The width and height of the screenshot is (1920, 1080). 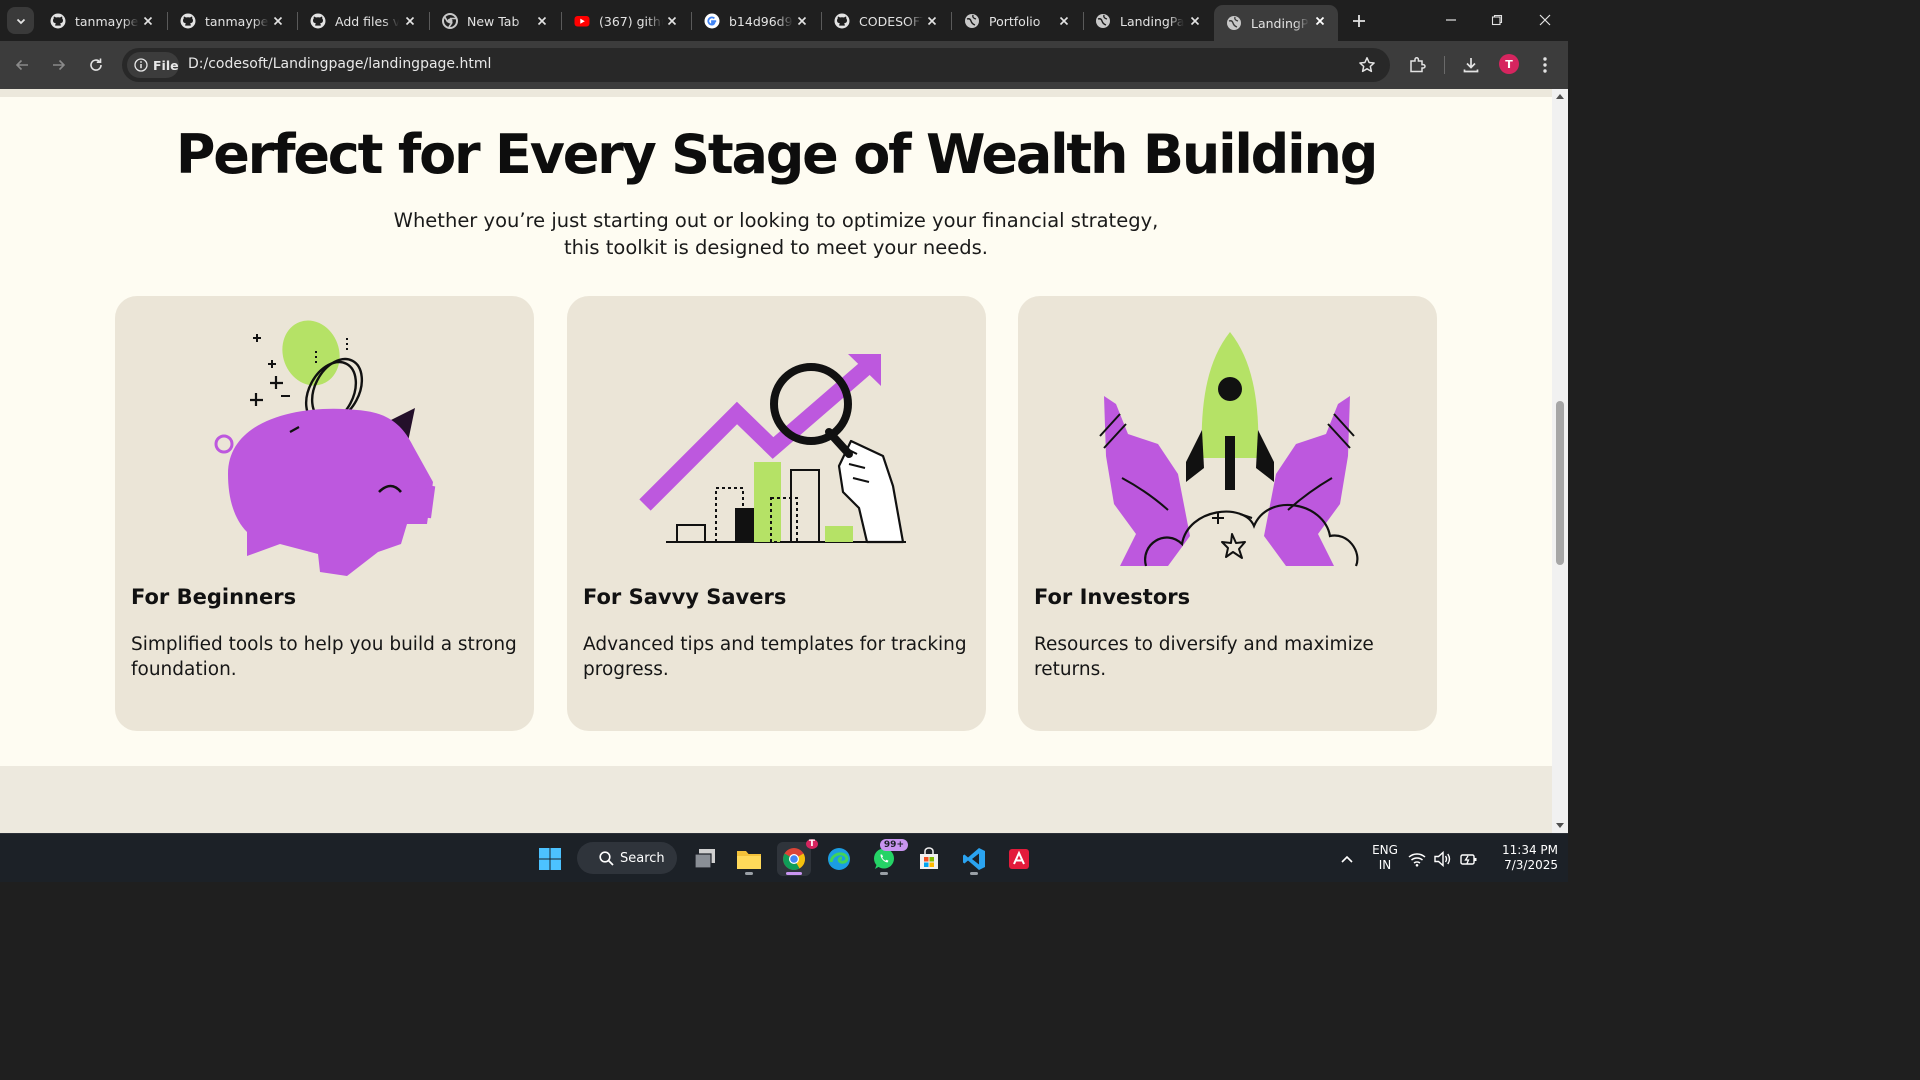 What do you see at coordinates (59, 65) in the screenshot?
I see `forward-button` at bounding box center [59, 65].